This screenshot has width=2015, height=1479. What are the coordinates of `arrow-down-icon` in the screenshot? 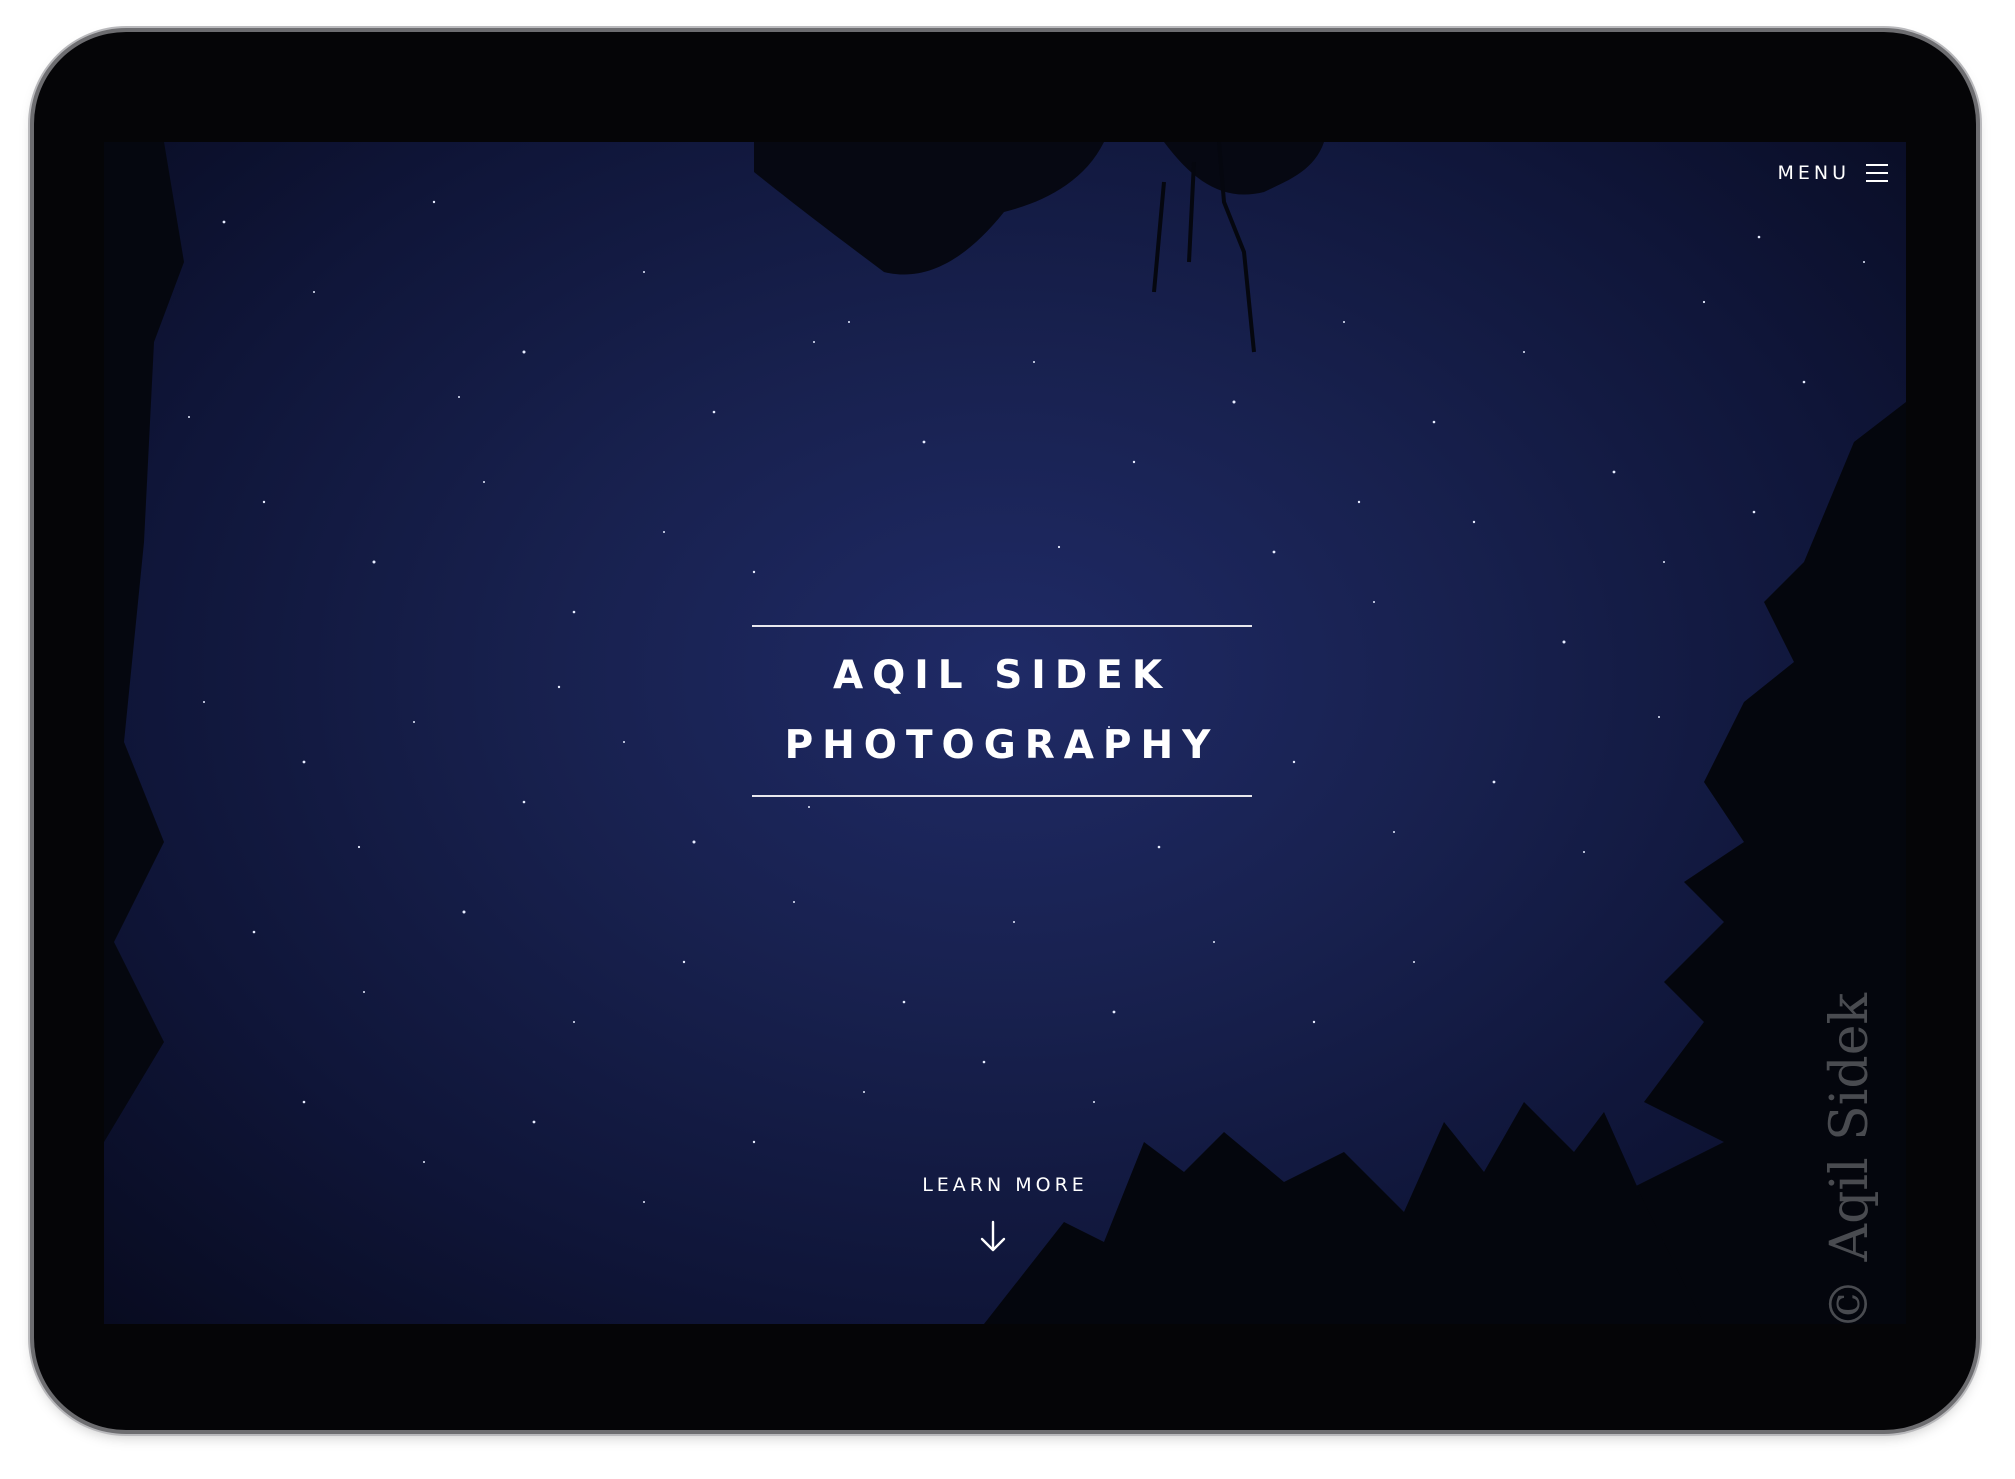 It's located at (993, 1237).